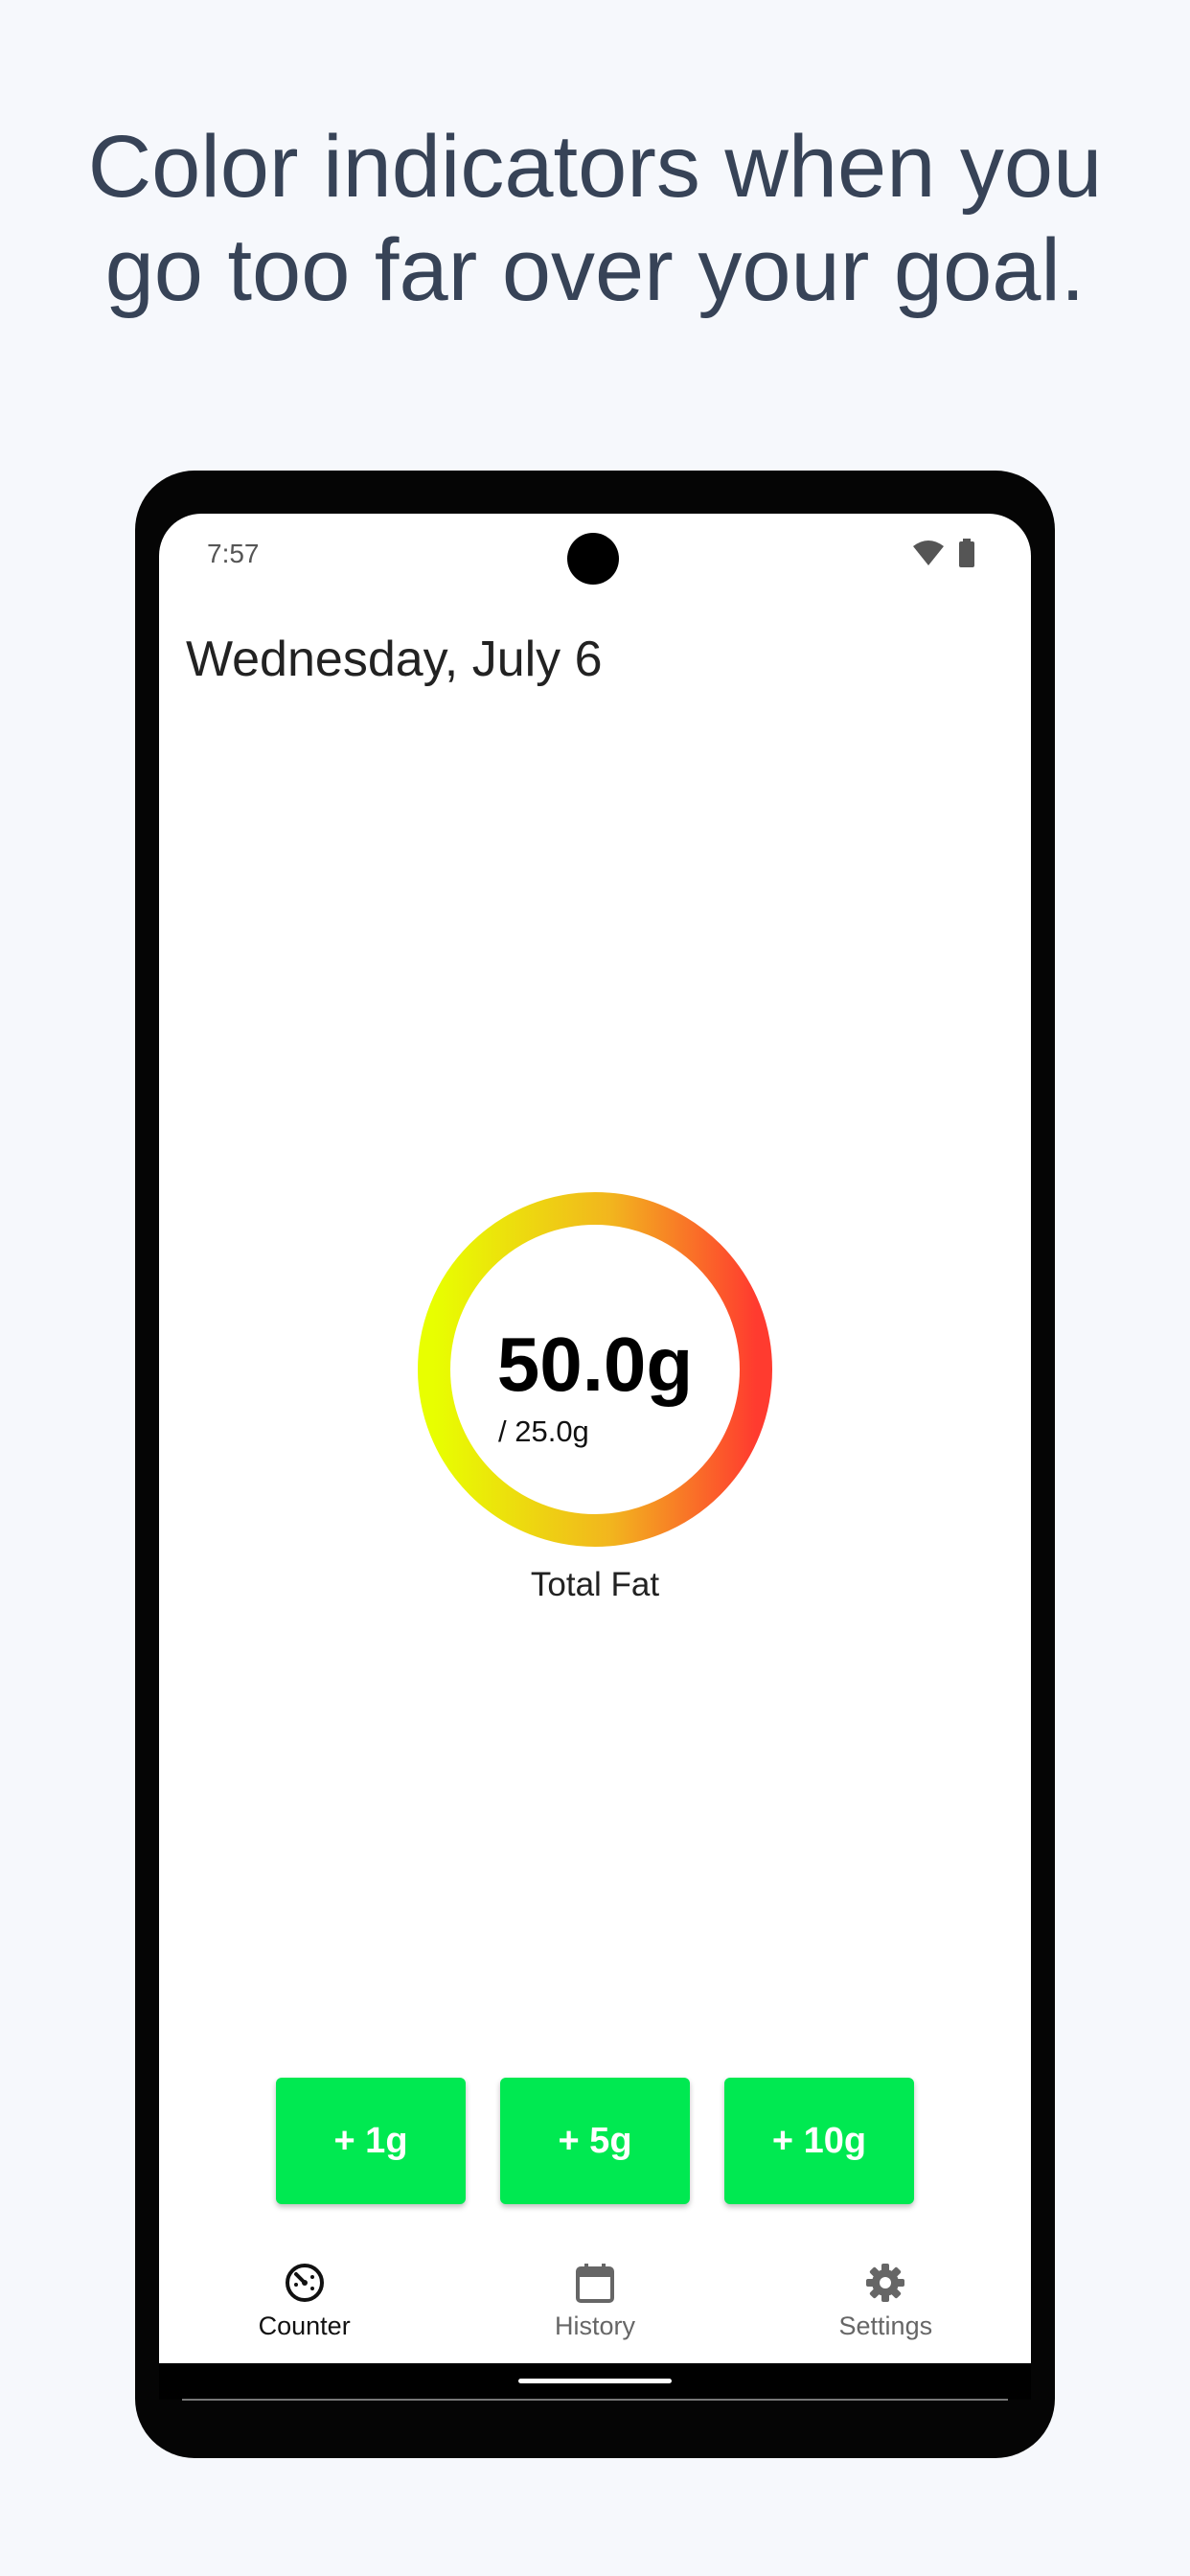 This screenshot has height=2576, width=1190. I want to click on gauge-label: Total Fat, so click(595, 1584).